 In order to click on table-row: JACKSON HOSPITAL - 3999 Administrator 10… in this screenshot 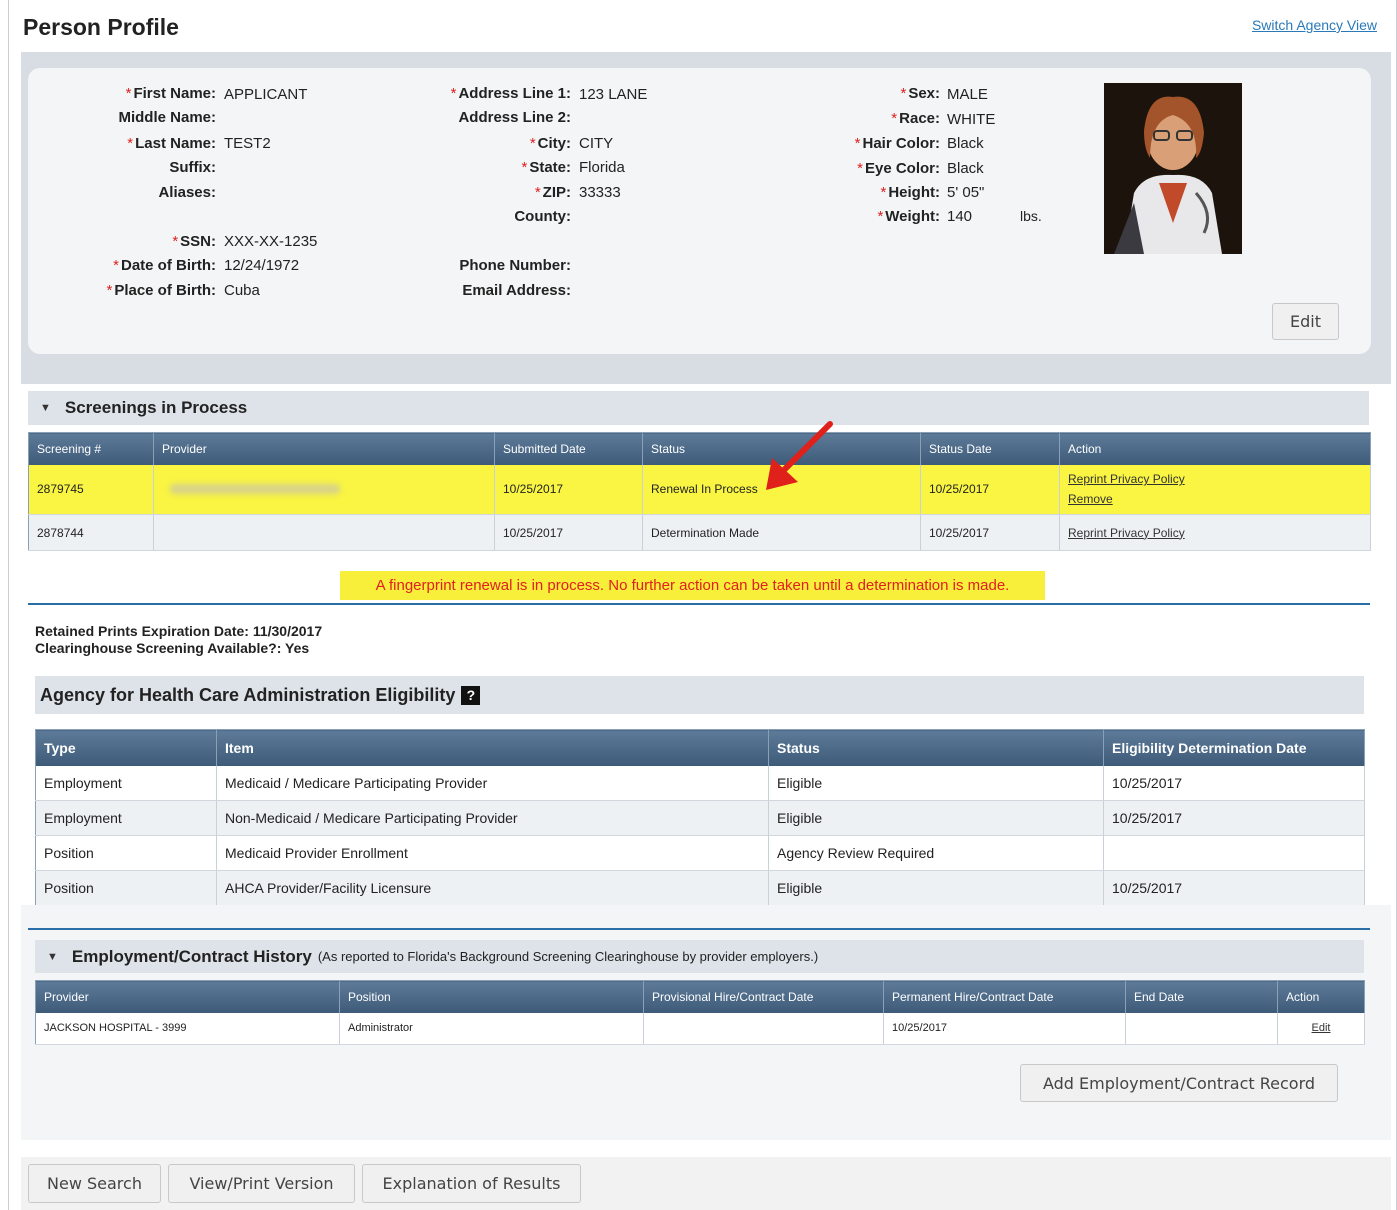, I will do `click(700, 1028)`.